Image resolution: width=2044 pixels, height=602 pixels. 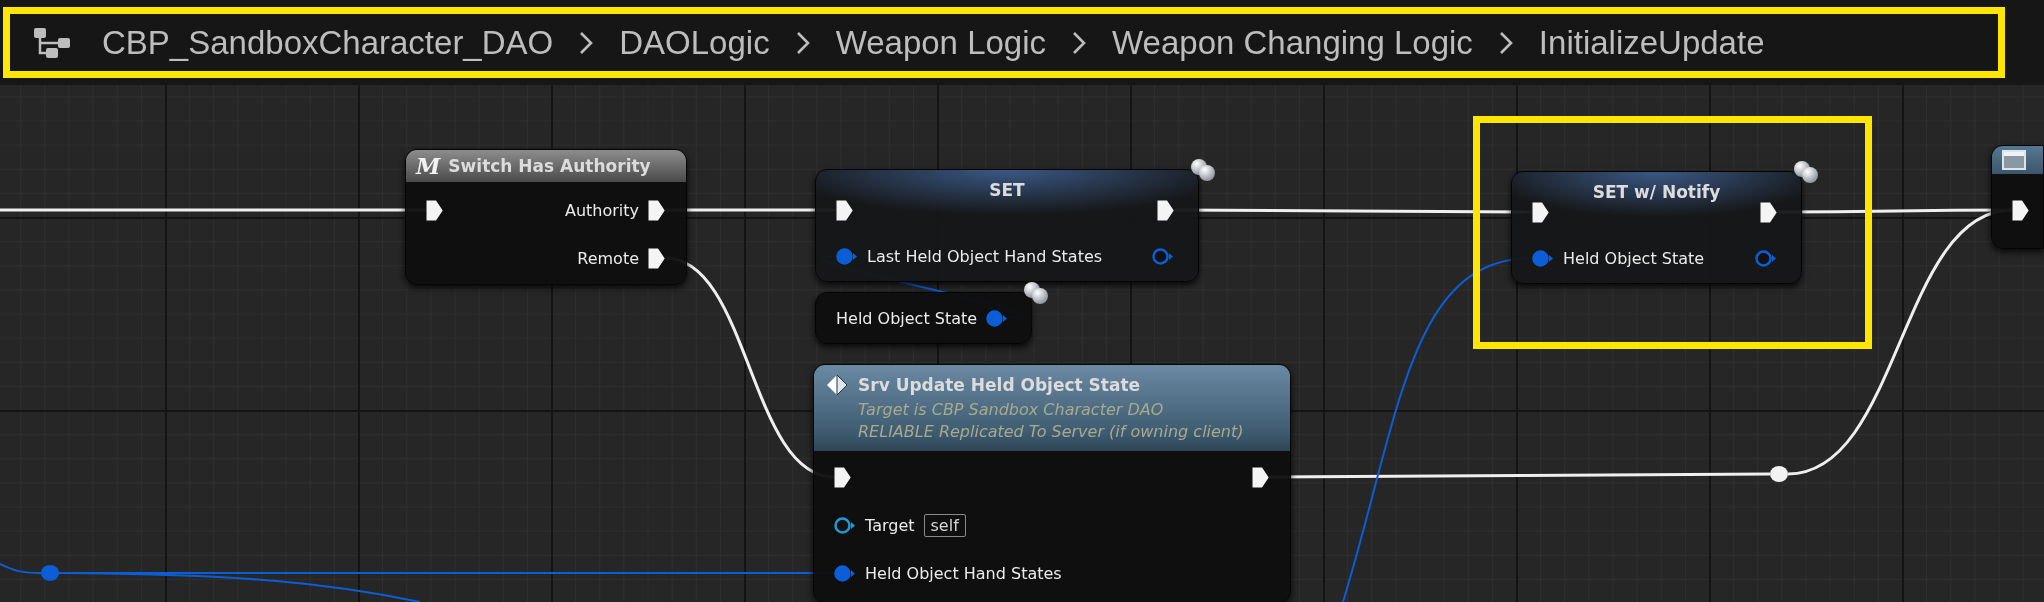 I want to click on macro-icon: M, so click(x=428, y=166).